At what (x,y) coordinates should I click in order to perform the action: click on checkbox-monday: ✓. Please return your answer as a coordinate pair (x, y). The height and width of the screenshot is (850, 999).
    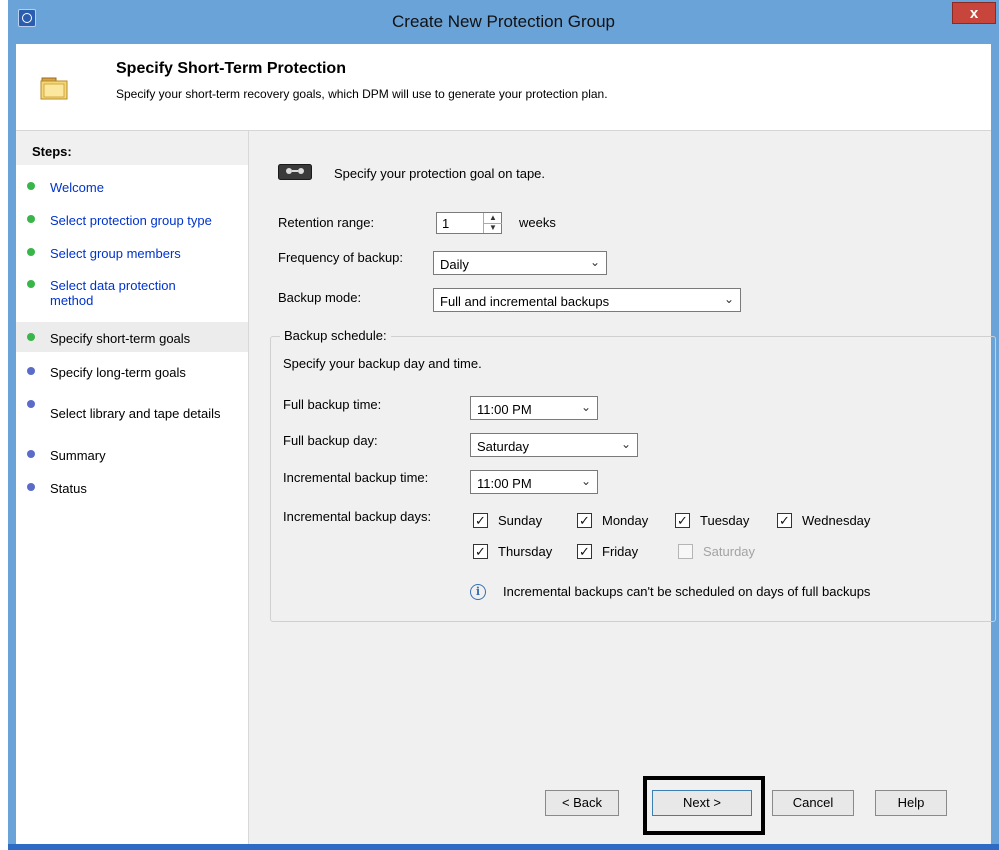
    Looking at the image, I should click on (584, 520).